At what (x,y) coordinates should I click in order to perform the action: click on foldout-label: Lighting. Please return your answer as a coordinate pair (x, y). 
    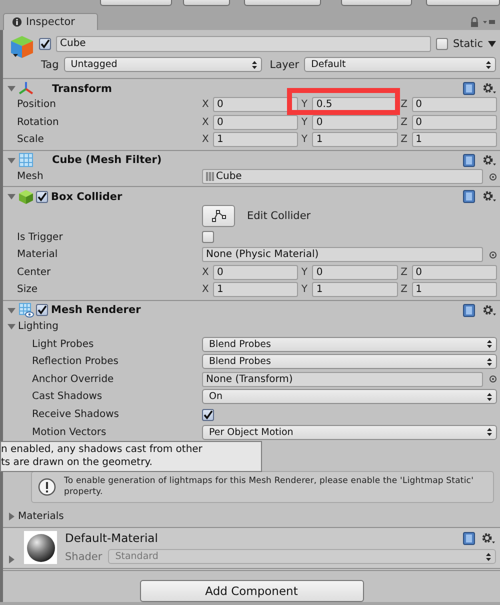
    Looking at the image, I should click on (38, 326).